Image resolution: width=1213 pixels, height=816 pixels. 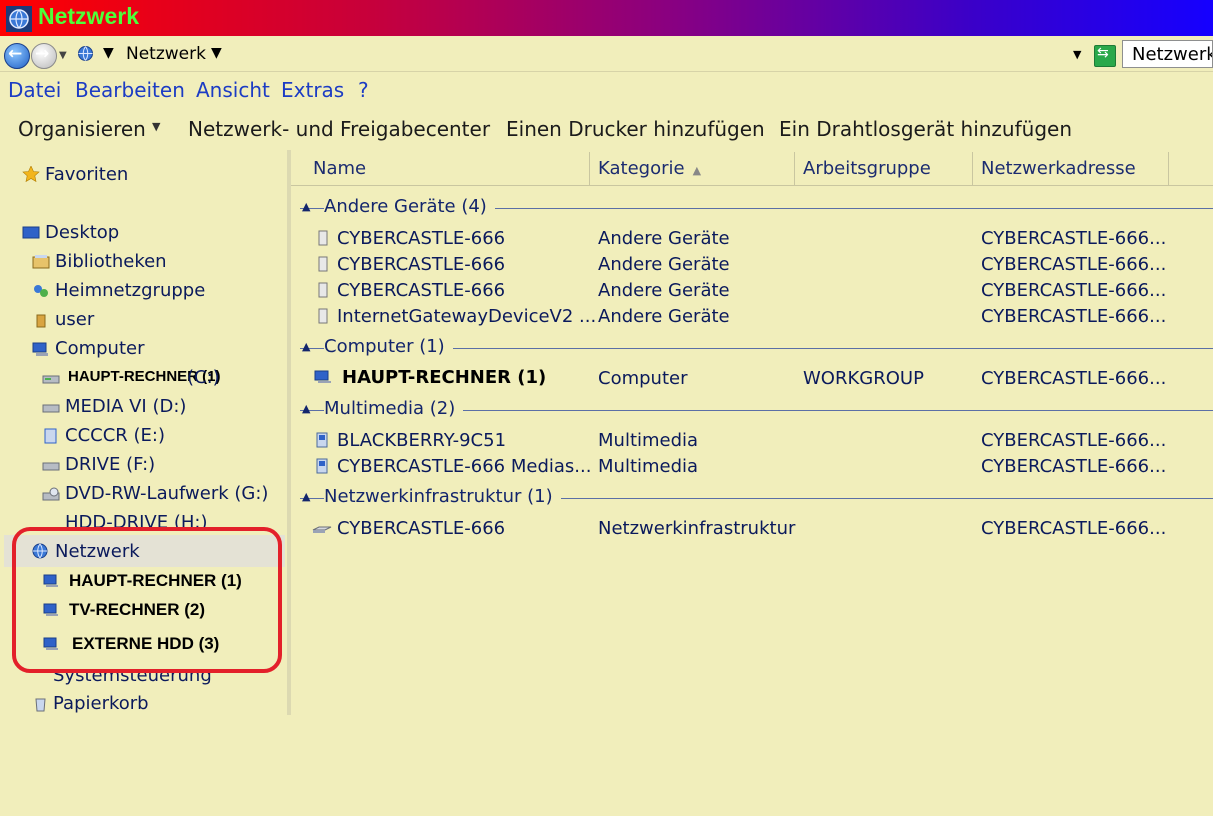 I want to click on user-icon, so click(x=41, y=320).